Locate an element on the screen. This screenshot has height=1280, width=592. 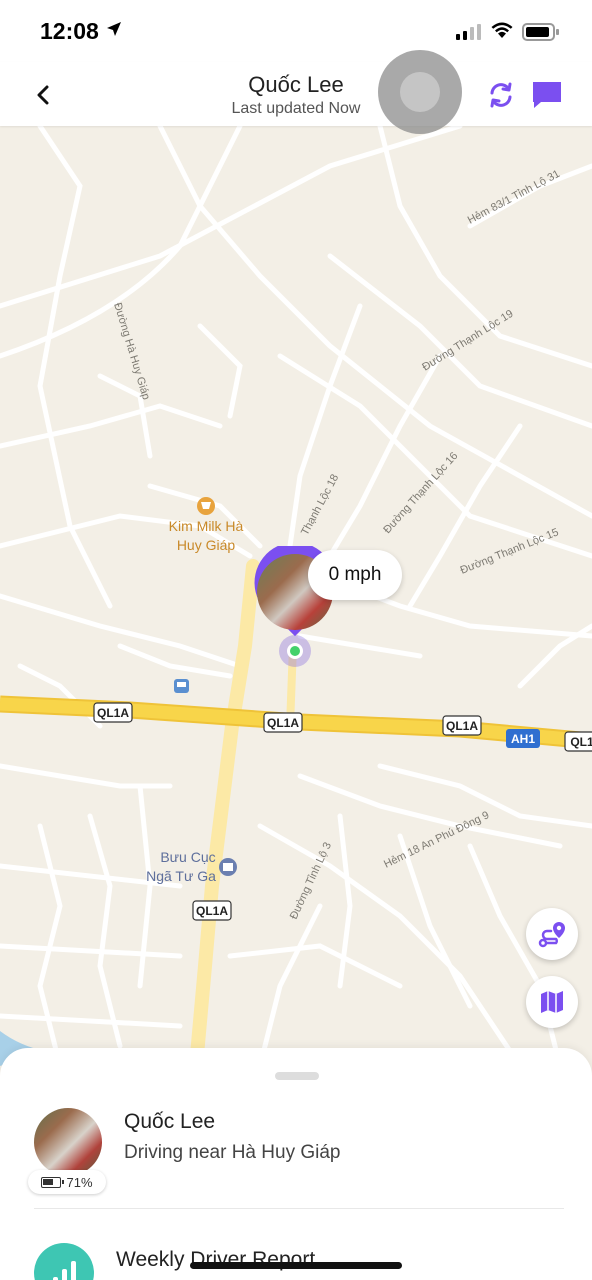
svg-text: AH1 is located at coordinates (523, 739).